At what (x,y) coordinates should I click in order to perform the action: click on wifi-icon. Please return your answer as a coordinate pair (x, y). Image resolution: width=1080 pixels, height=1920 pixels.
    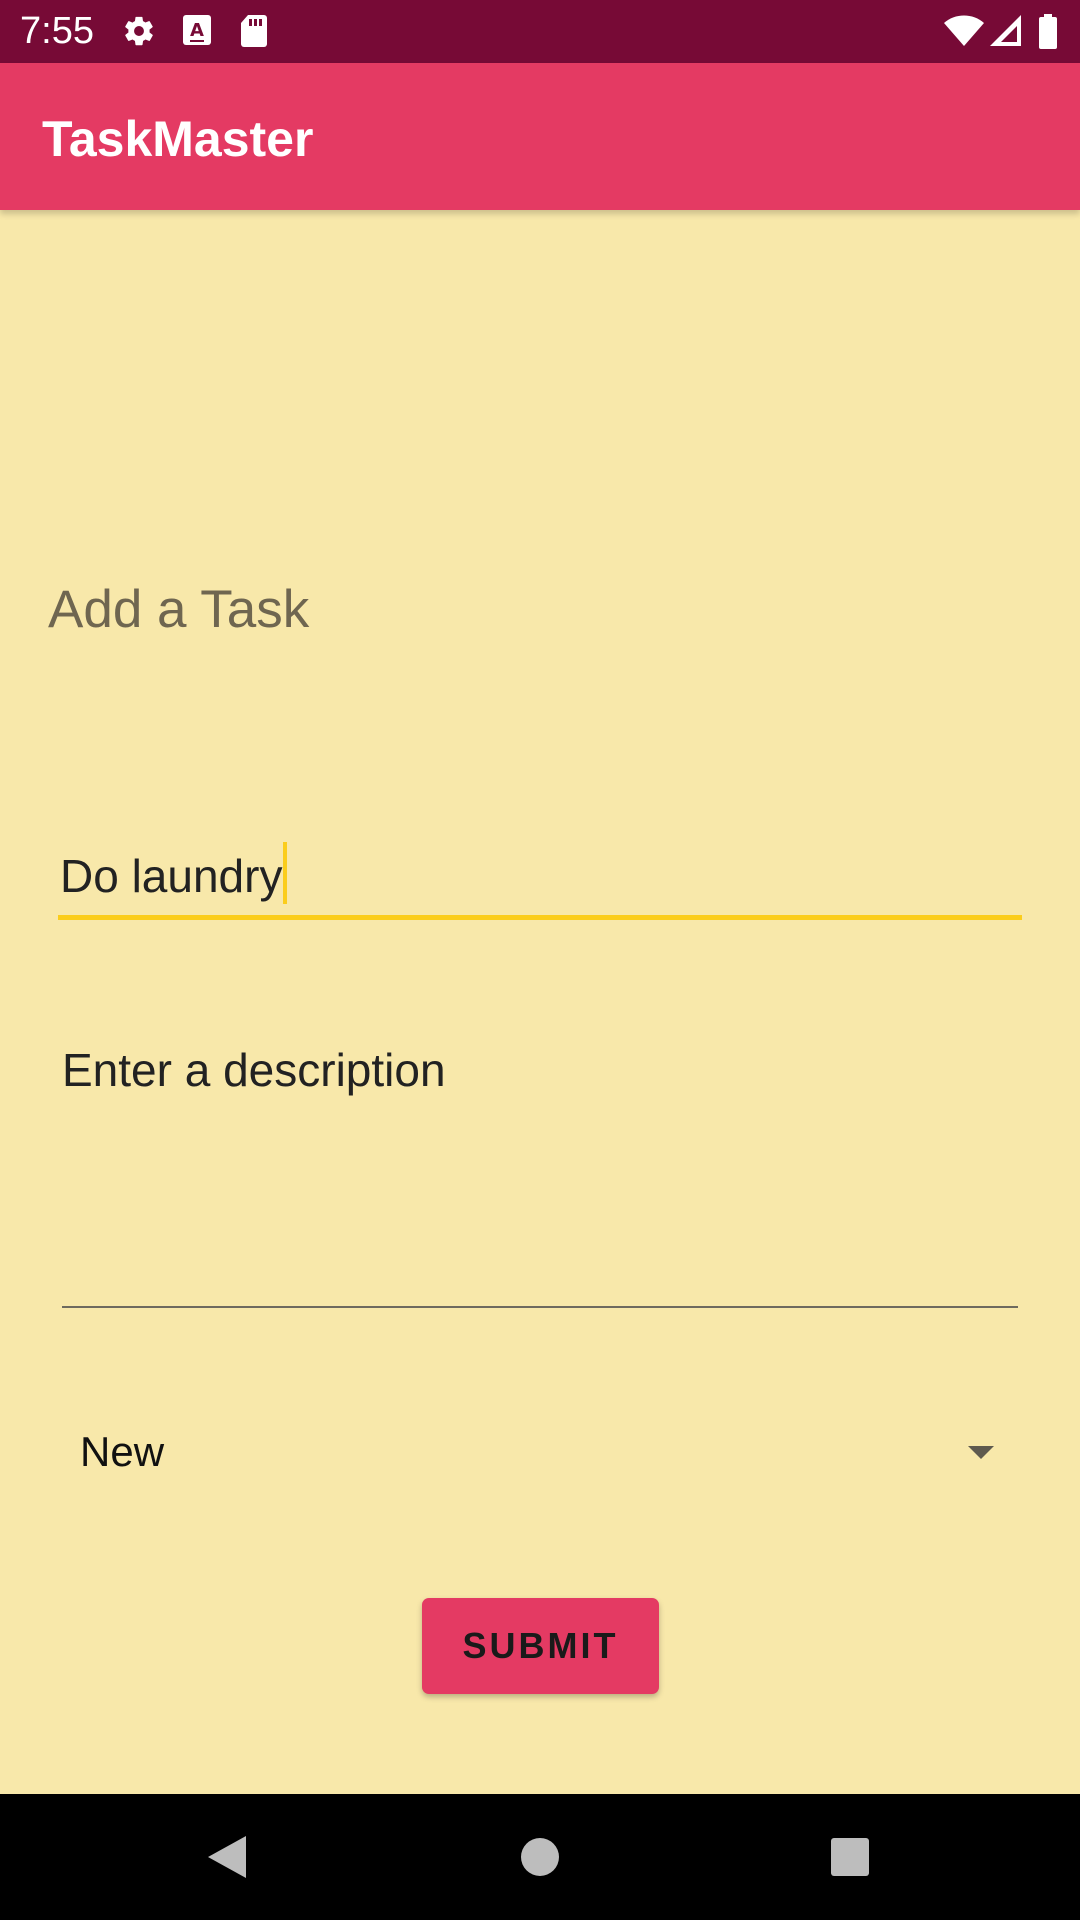
    Looking at the image, I should click on (964, 31).